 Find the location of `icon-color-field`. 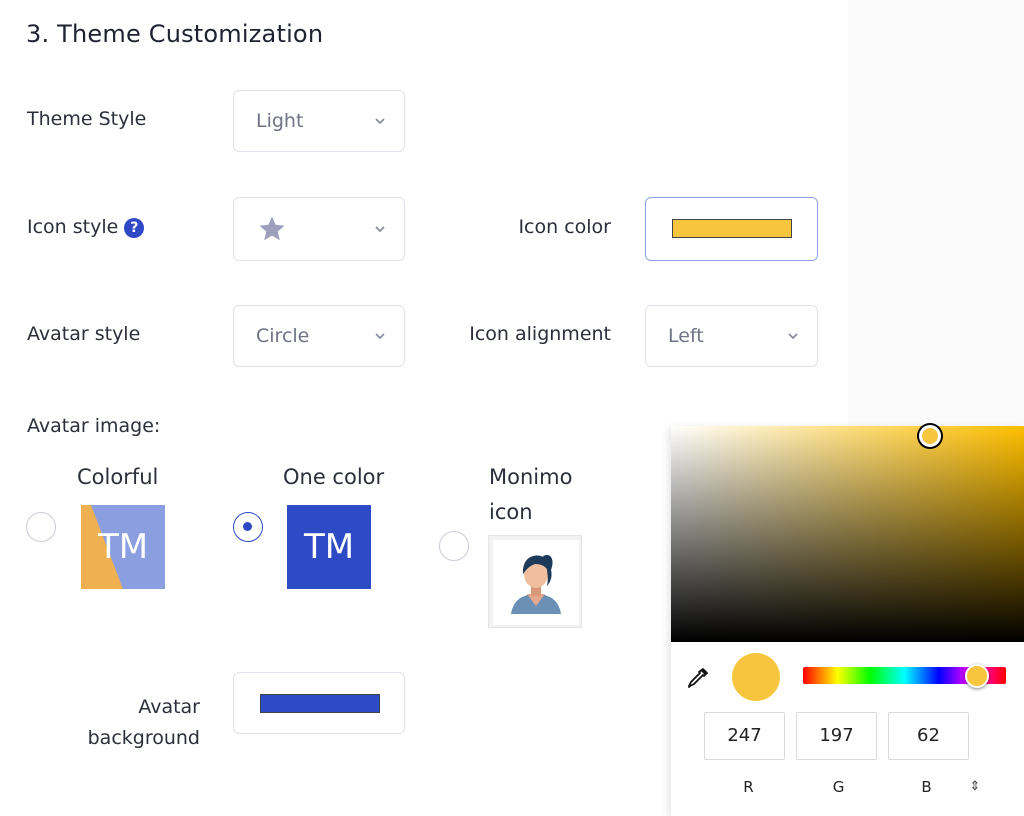

icon-color-field is located at coordinates (731, 229).